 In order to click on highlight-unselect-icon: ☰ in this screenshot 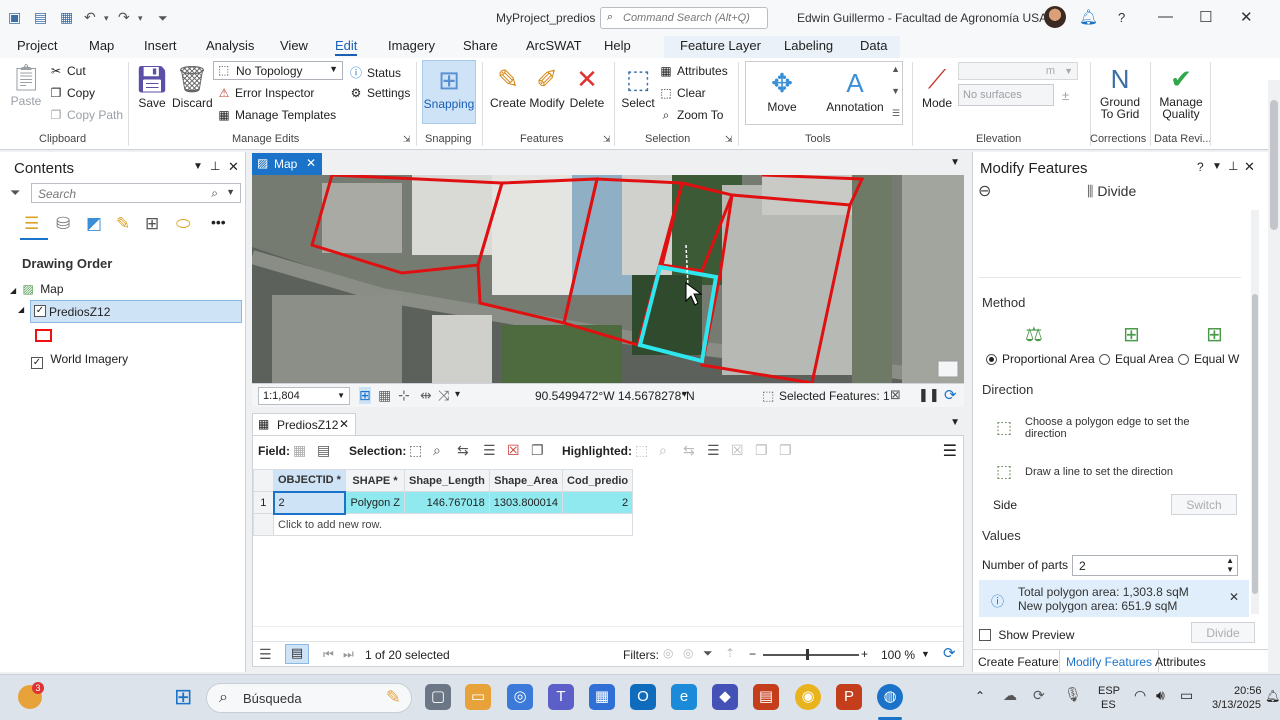, I will do `click(713, 450)`.